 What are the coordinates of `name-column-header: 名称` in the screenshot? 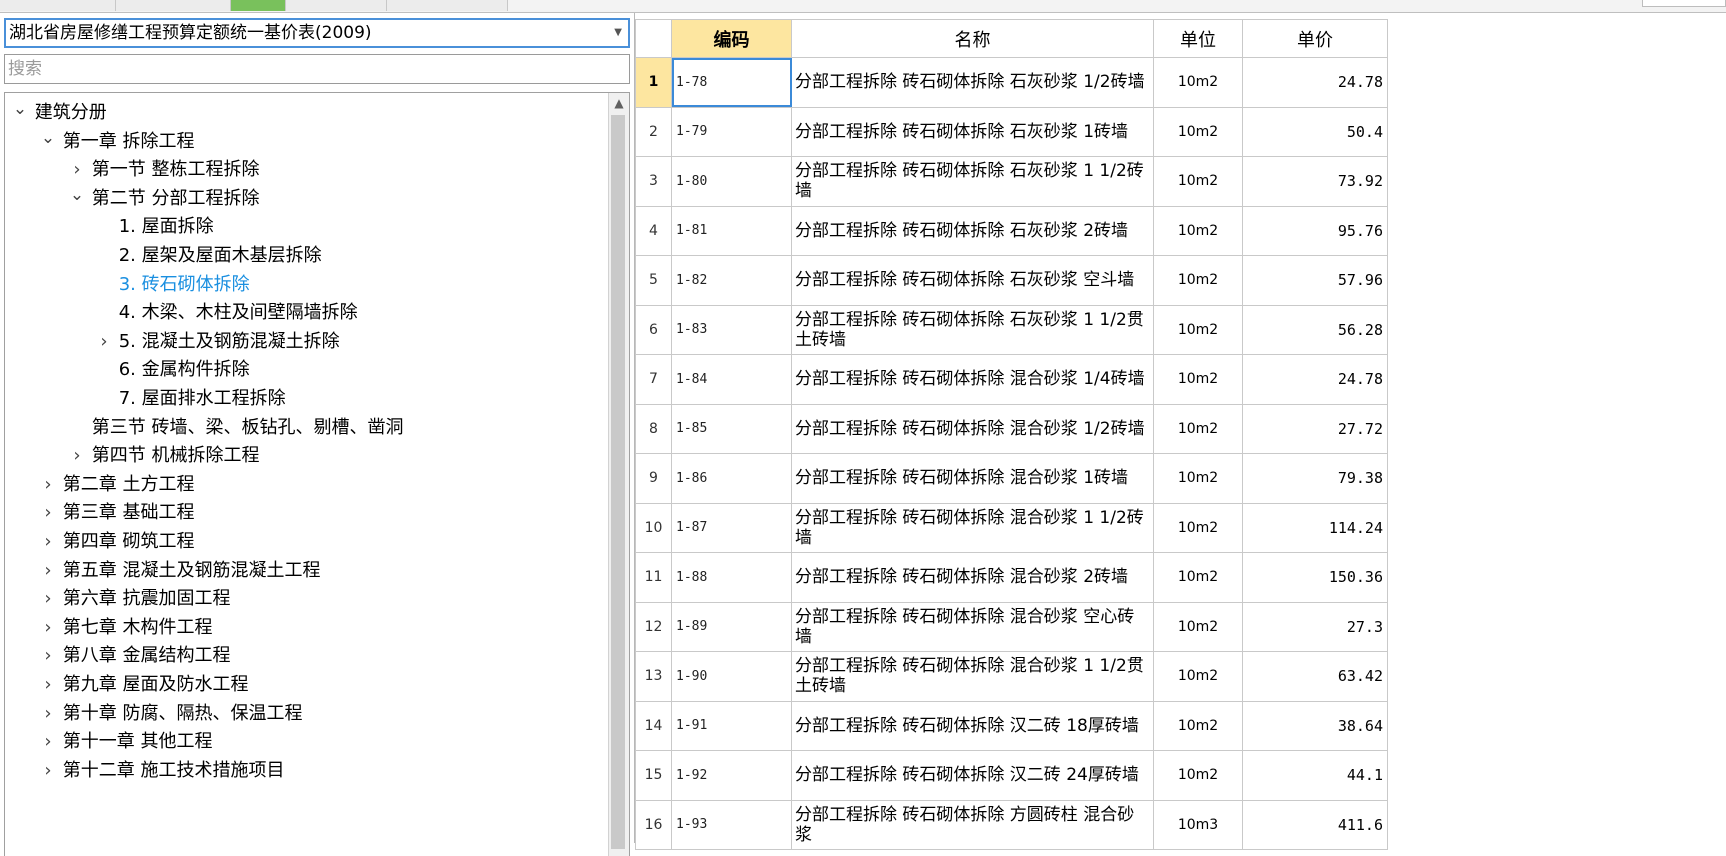 It's located at (972, 38).